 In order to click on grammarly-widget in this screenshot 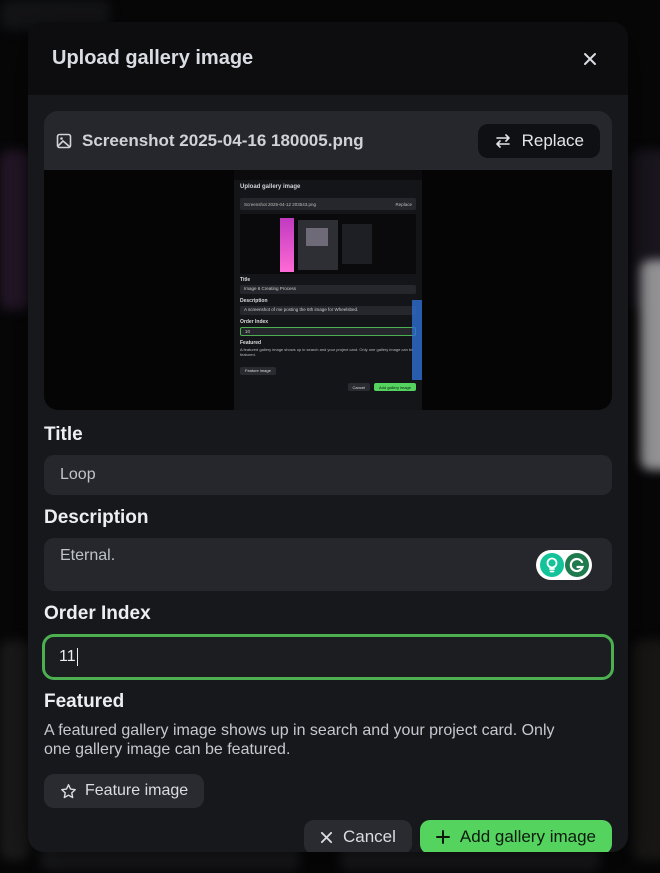, I will do `click(564, 565)`.